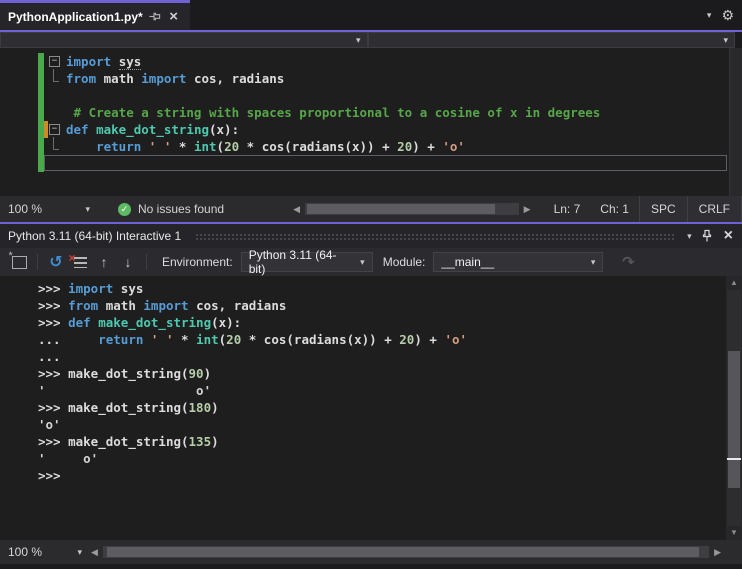 This screenshot has height=569, width=742. What do you see at coordinates (689, 236) in the screenshot?
I see `window-position-chevron-icon: ▾` at bounding box center [689, 236].